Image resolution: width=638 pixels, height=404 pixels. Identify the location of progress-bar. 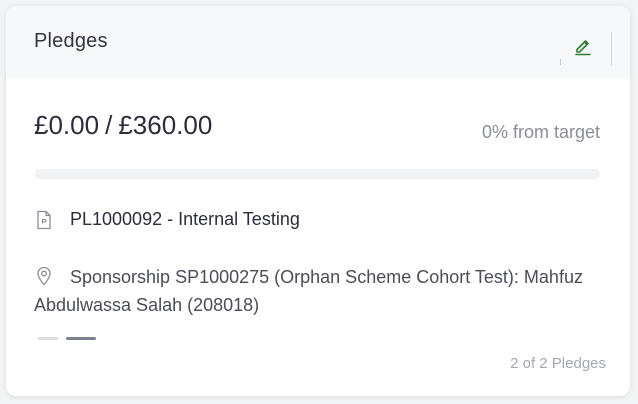
(317, 174).